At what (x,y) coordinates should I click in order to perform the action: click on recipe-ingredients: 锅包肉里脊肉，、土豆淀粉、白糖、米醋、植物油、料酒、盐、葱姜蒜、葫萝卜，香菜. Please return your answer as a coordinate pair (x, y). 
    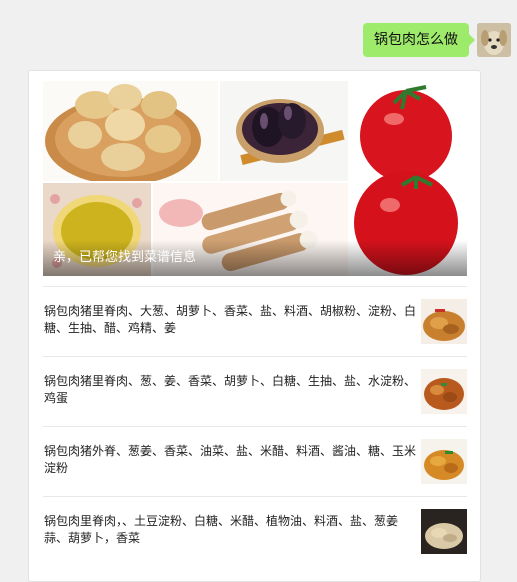
    Looking at the image, I should click on (221, 529).